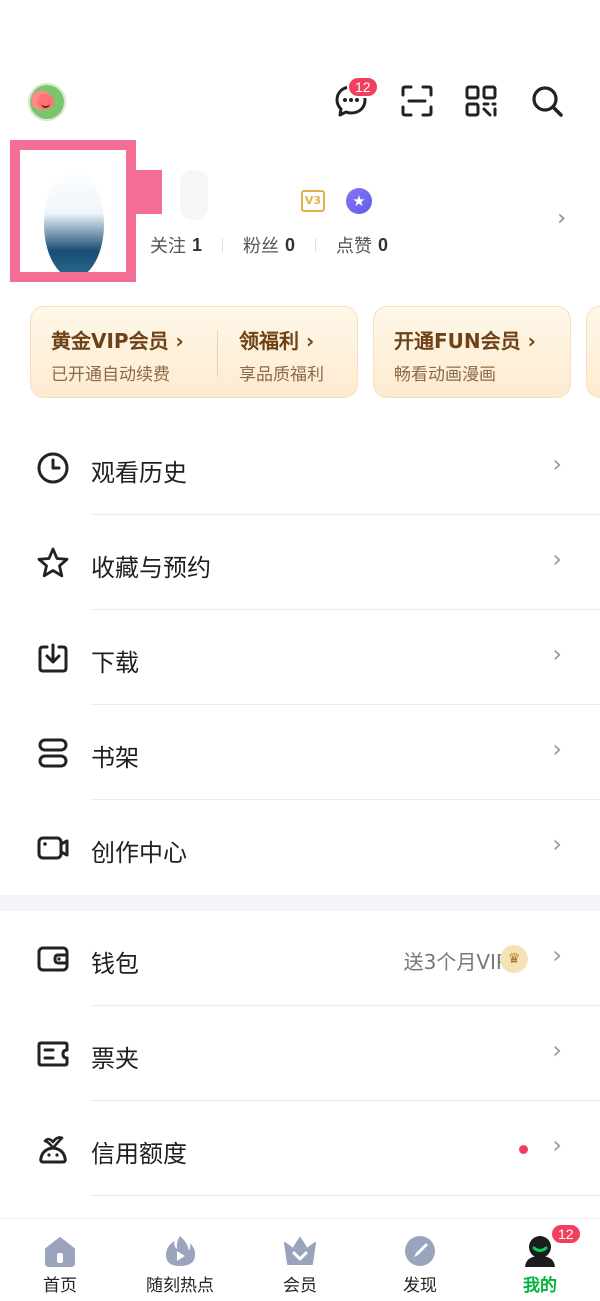 The width and height of the screenshot is (600, 1301). What do you see at coordinates (313, 201) in the screenshot?
I see `level-badge-icon: V3` at bounding box center [313, 201].